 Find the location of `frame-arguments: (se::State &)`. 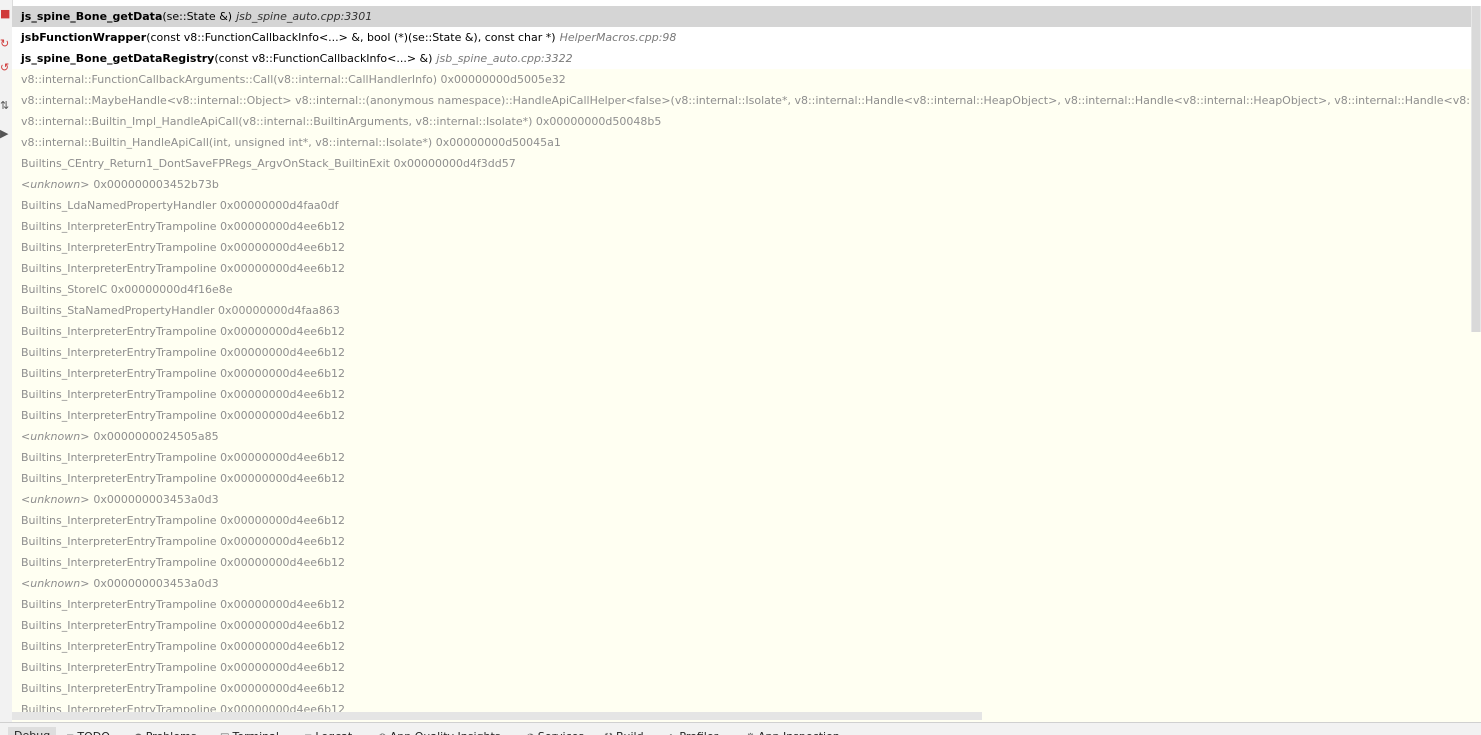

frame-arguments: (se::State &) is located at coordinates (197, 16).